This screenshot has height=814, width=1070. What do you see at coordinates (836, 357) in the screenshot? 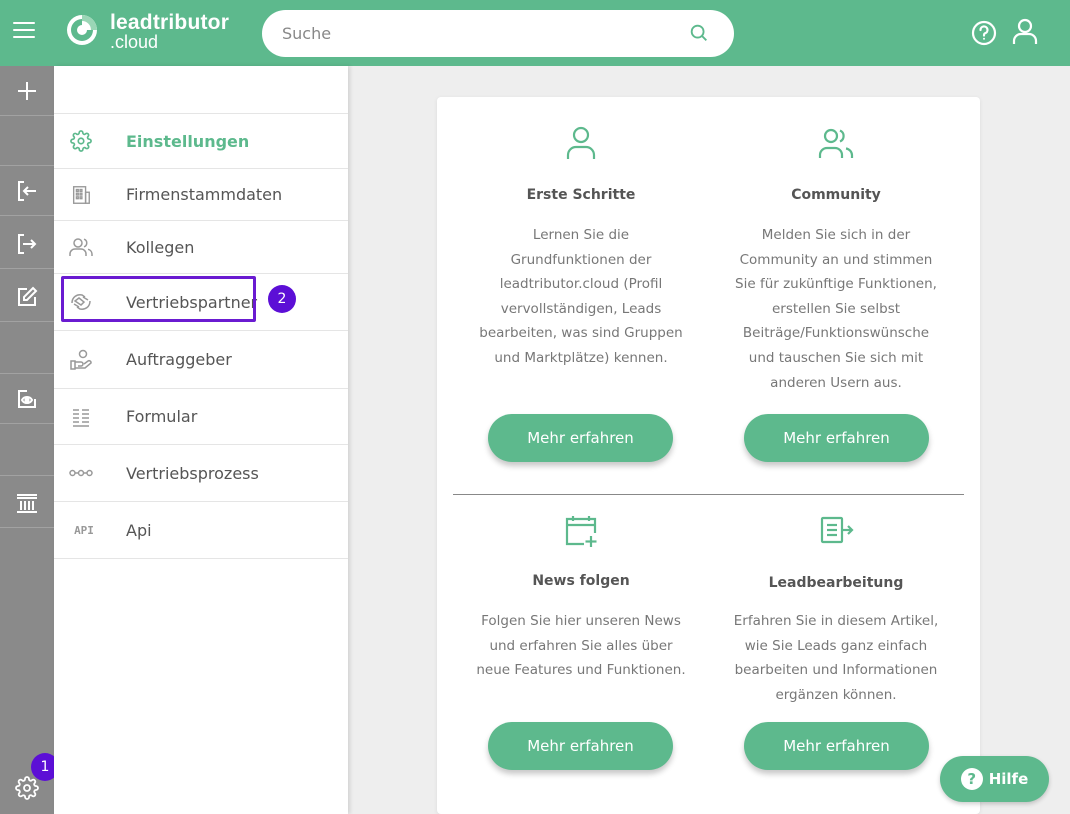
I see `desc-line: und tauschen Sie sich mit` at bounding box center [836, 357].